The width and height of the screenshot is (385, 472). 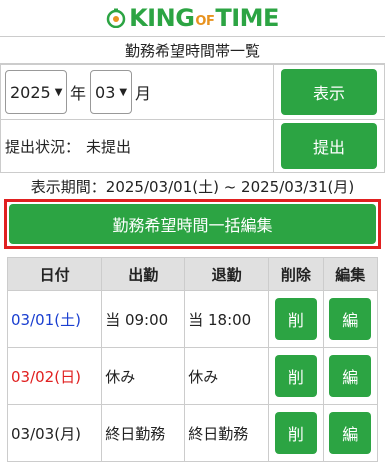 I want to click on row-in: 当 09:00, so click(x=143, y=319).